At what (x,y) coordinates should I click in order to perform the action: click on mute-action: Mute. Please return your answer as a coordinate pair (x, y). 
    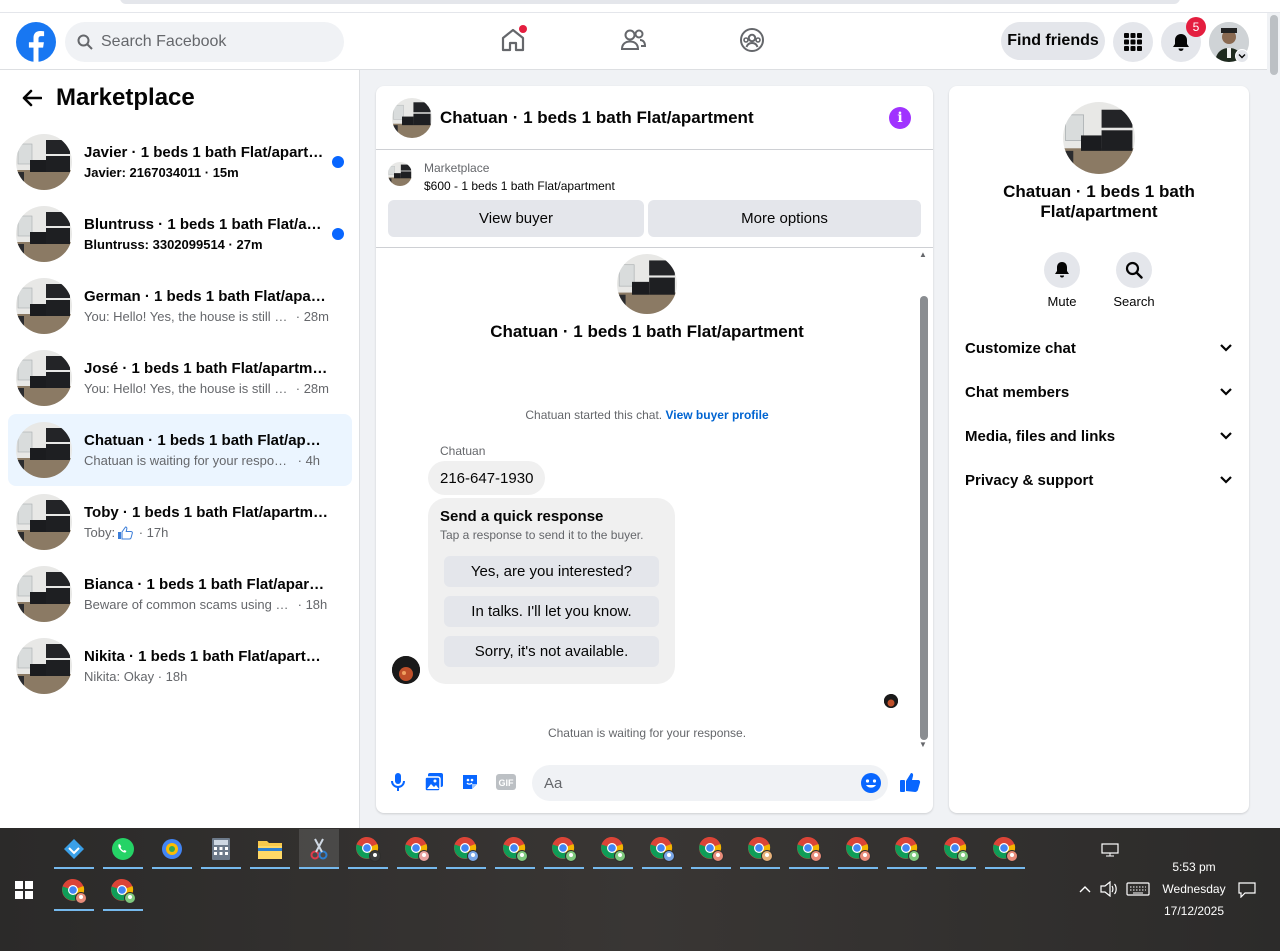
    Looking at the image, I should click on (1062, 280).